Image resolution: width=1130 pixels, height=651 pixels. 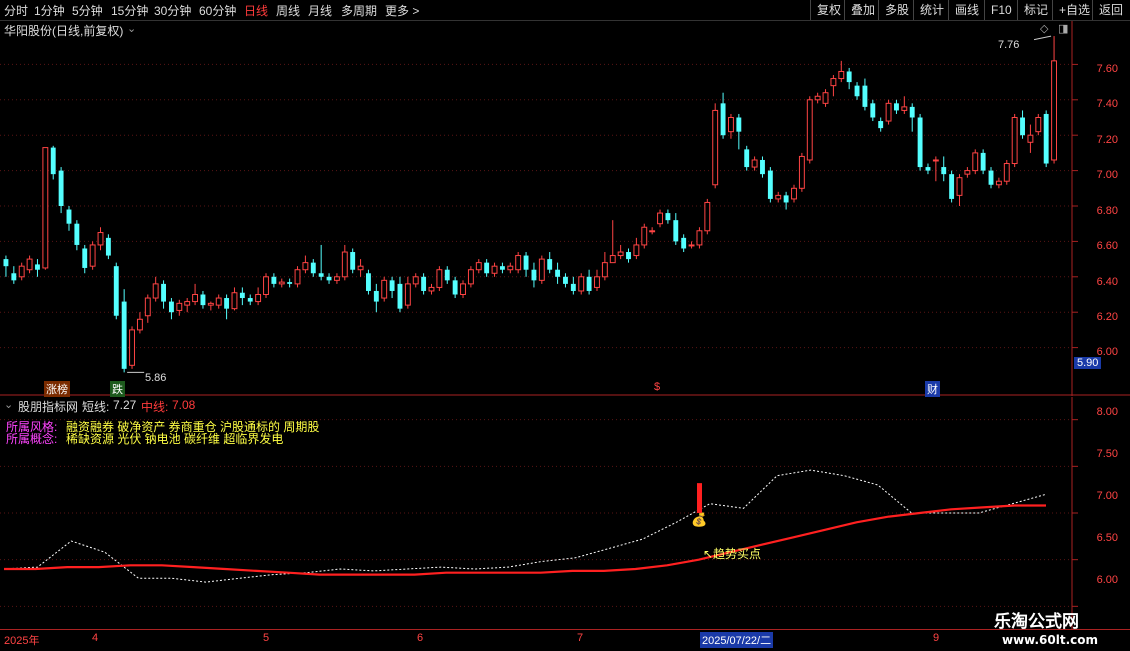 What do you see at coordinates (1035, 10) in the screenshot?
I see `mark-button: 标记` at bounding box center [1035, 10].